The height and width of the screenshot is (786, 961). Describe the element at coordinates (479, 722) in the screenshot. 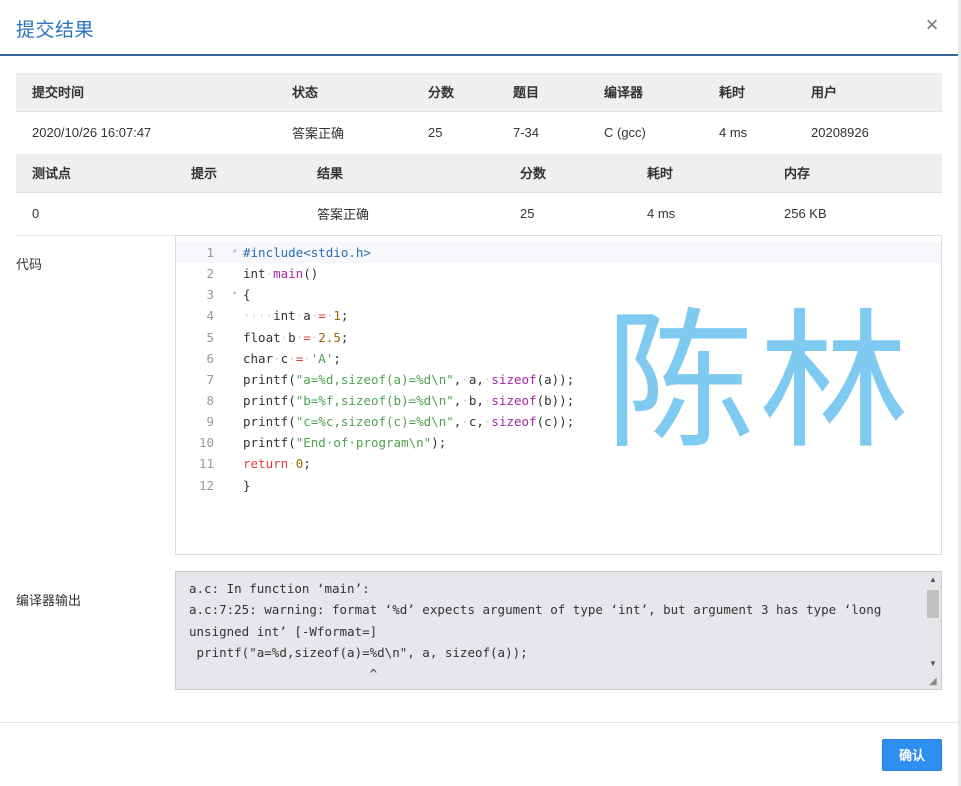

I see `footer-divider` at that location.